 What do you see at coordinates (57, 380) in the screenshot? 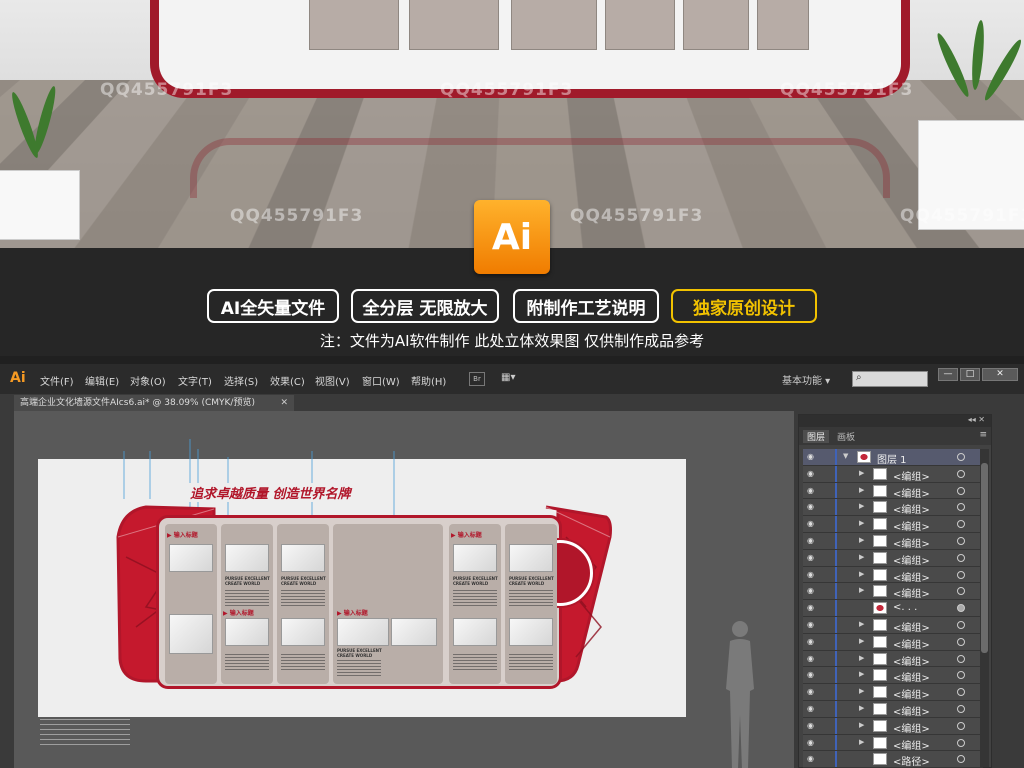
I see `menu-file: 文件(F)` at bounding box center [57, 380].